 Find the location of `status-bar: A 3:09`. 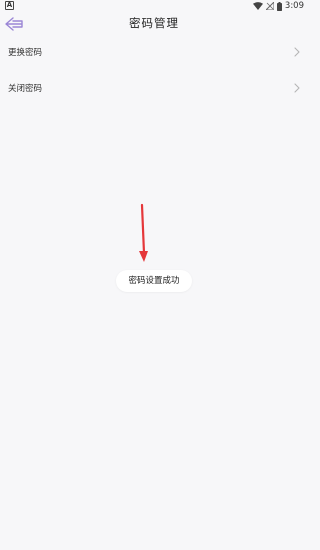

status-bar: A 3:09 is located at coordinates (154, 6).